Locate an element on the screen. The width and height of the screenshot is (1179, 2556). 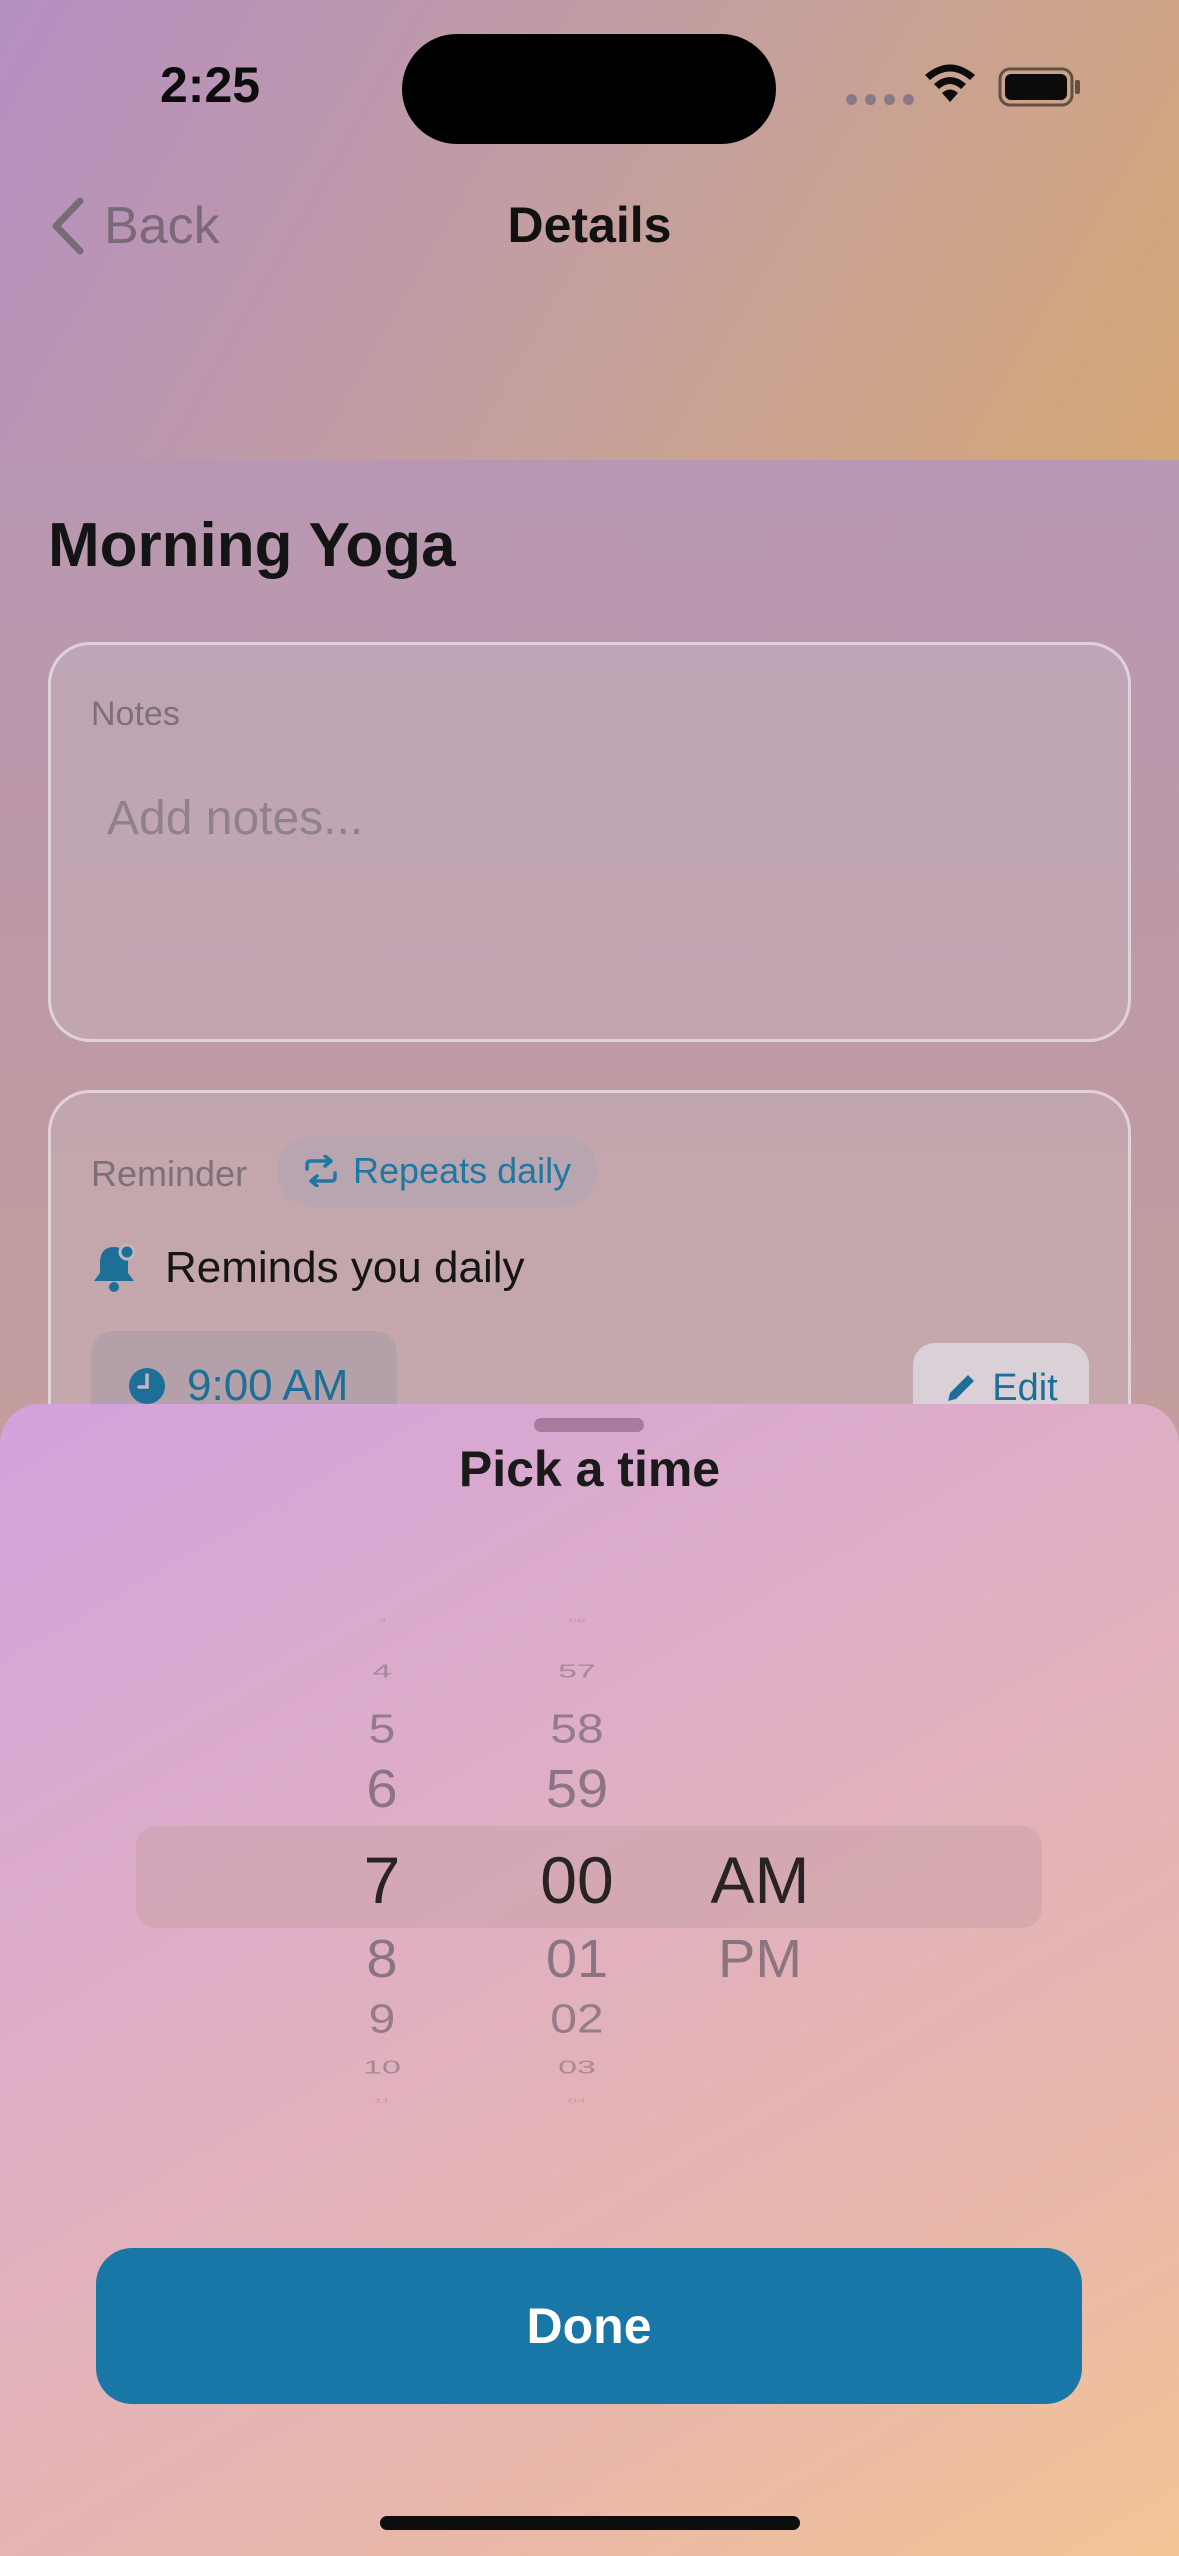
hour-option: 8 is located at coordinates (382, 1958).